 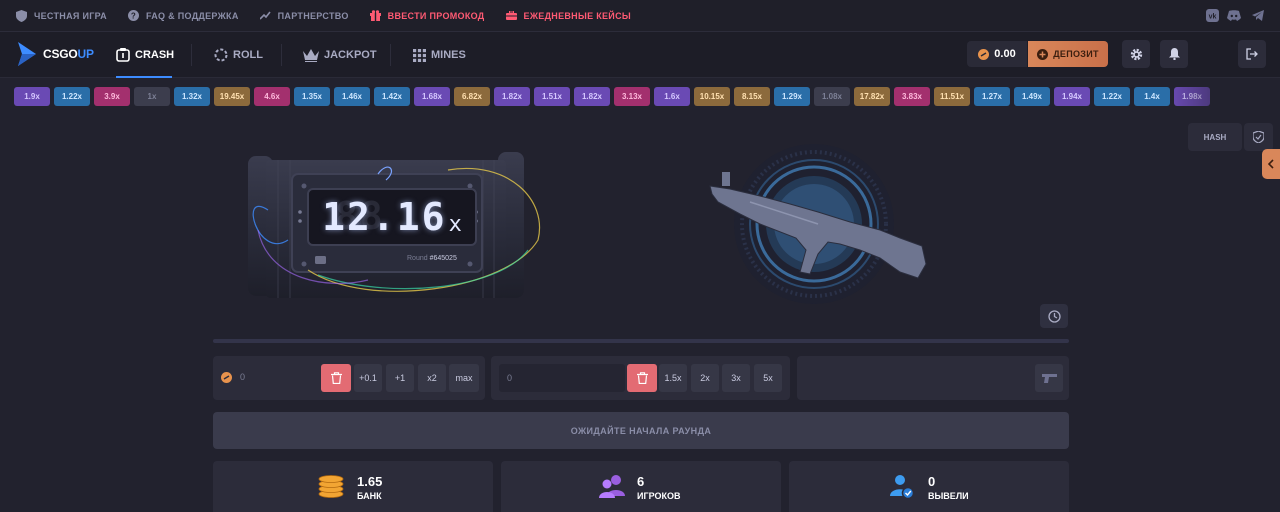 I want to click on logo: CSGOUP, so click(x=55, y=54).